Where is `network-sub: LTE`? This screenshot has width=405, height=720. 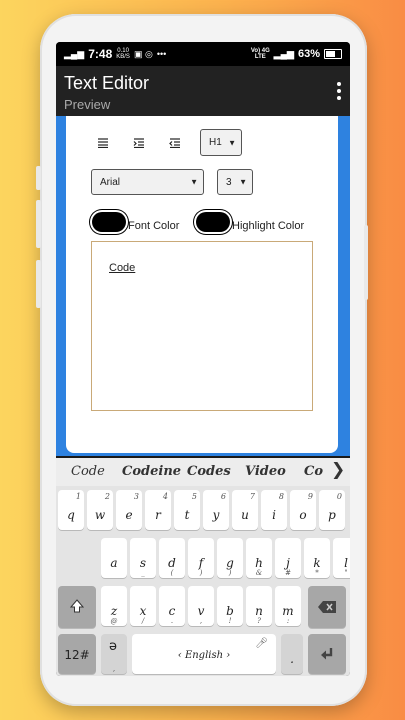
network-sub: LTE is located at coordinates (260, 57).